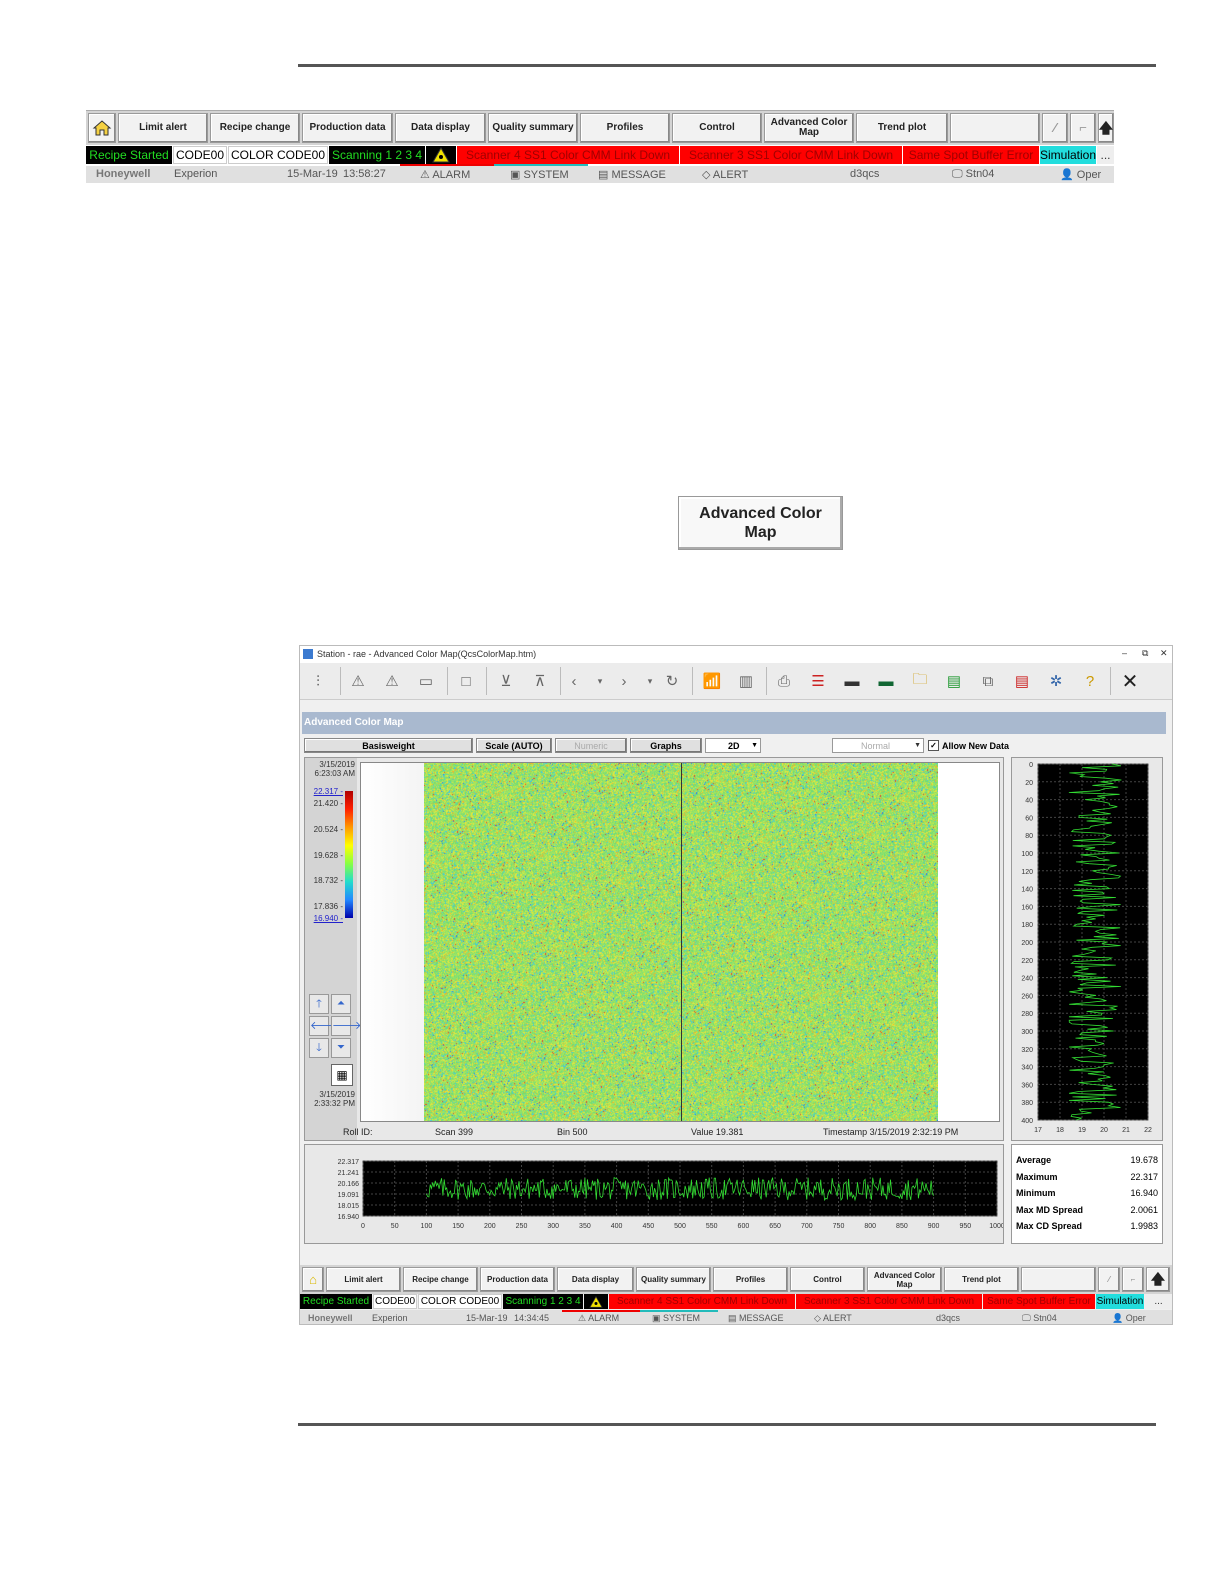 The image size is (1224, 1584). Describe the element at coordinates (341, 1004) in the screenshot. I see `page-up-button: ⏶` at that location.